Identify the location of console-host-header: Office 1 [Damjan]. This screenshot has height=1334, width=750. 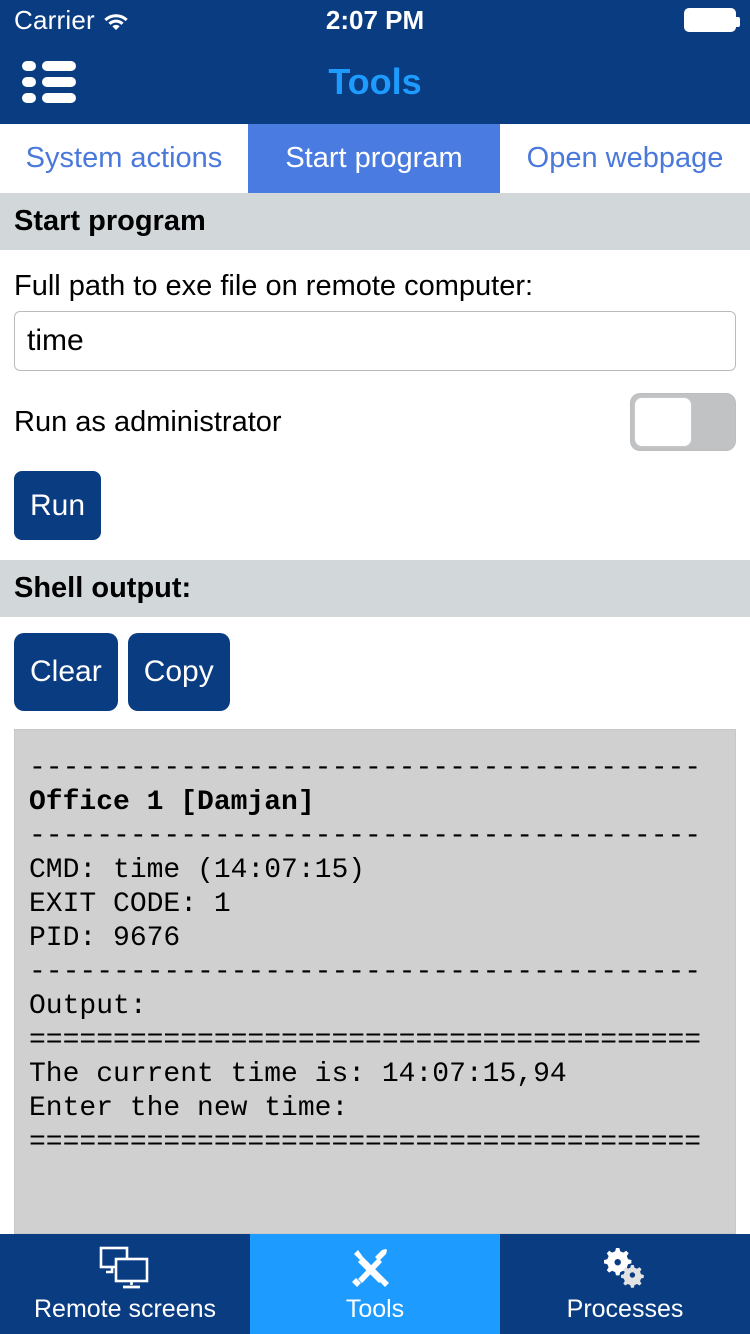
(172, 802).